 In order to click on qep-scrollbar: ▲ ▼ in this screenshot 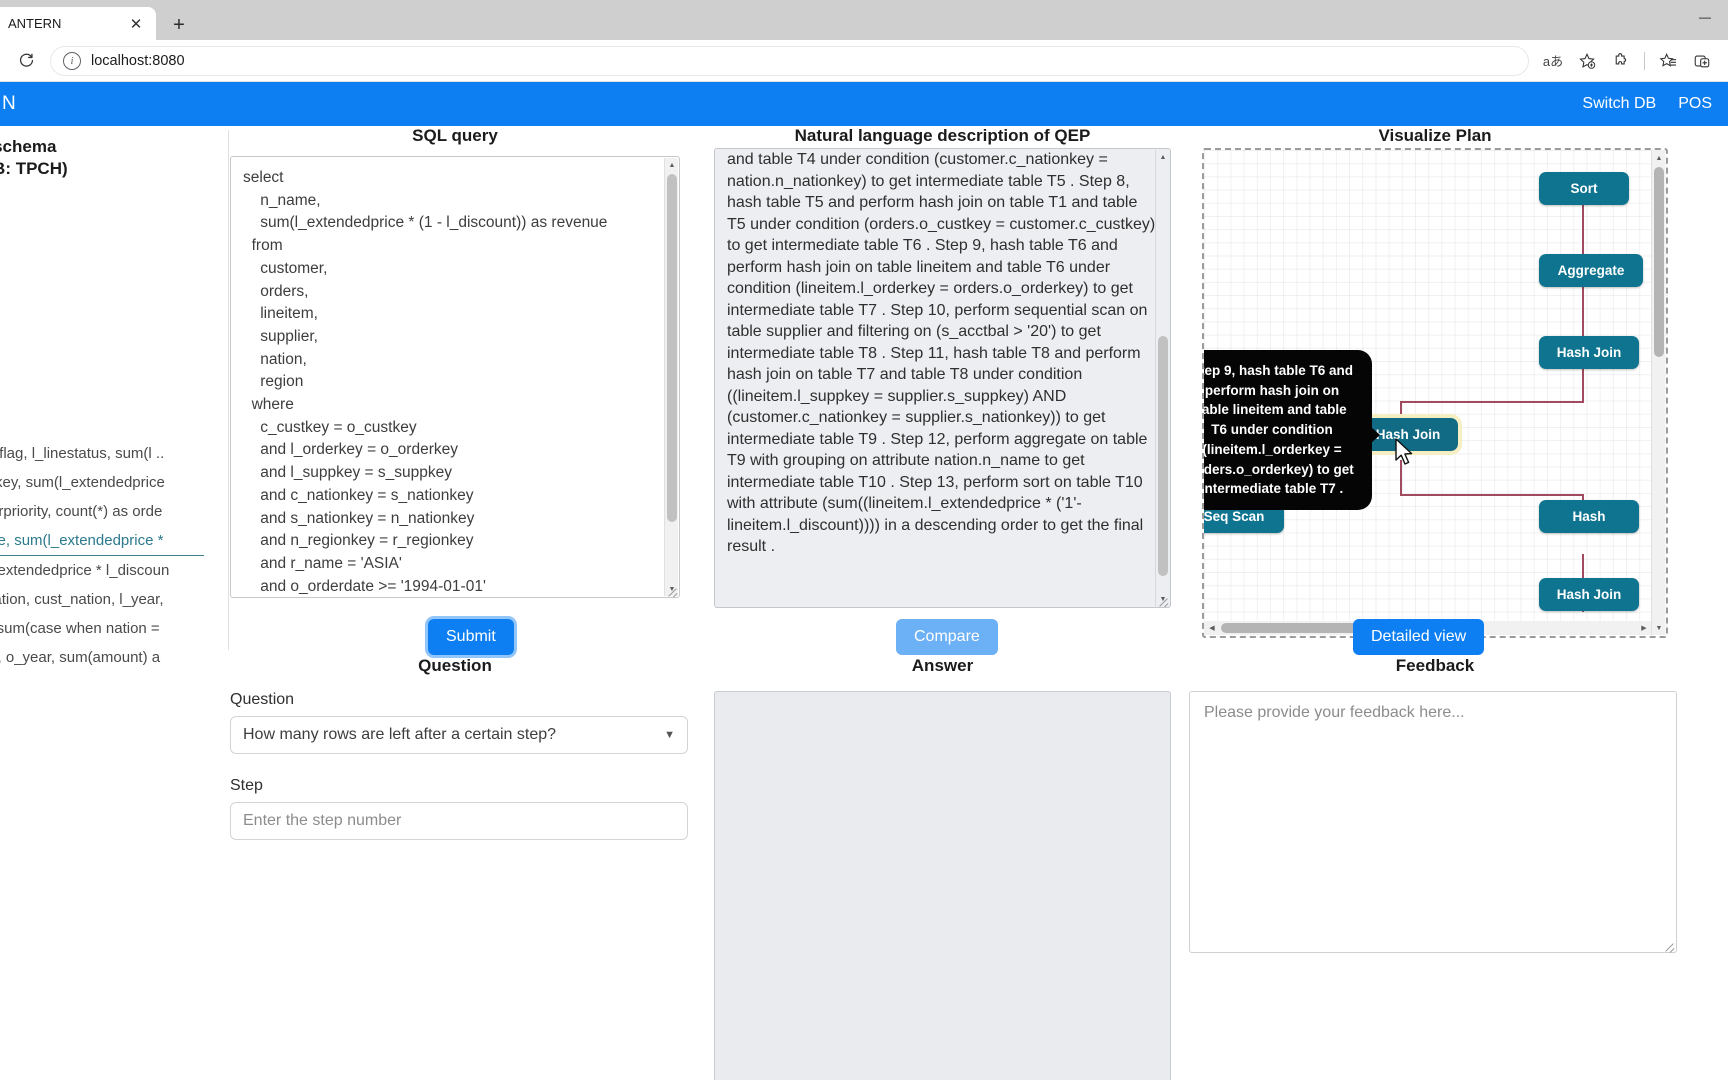, I will do `click(1162, 378)`.